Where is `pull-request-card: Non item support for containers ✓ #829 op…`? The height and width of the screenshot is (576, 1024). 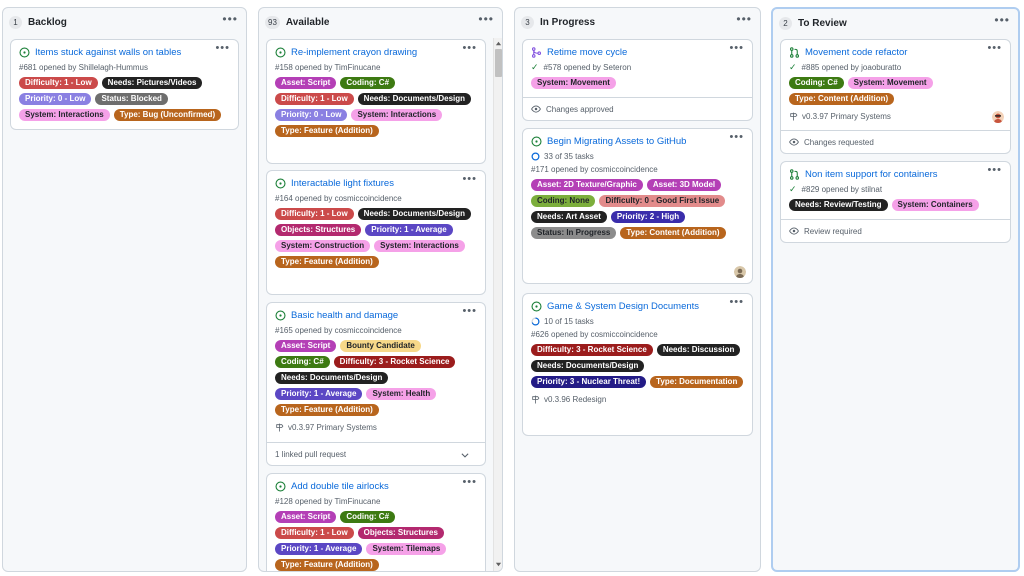 pull-request-card: Non item support for containers ✓ #829 op… is located at coordinates (895, 202).